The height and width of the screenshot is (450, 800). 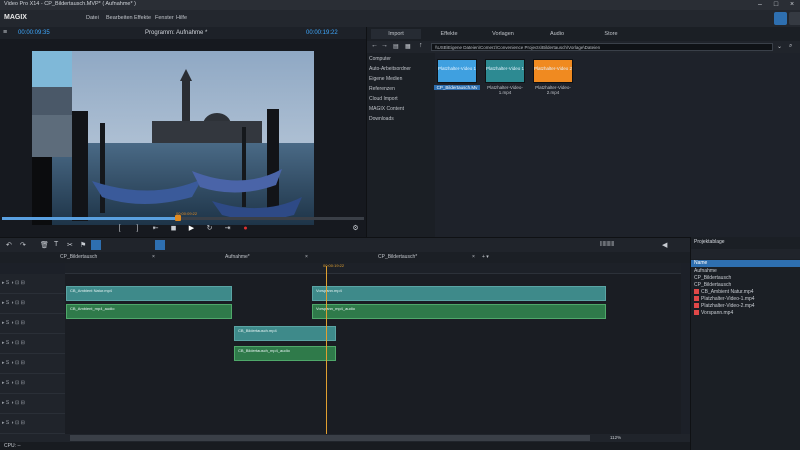 What do you see at coordinates (607, 244) in the screenshot?
I see `zoom-slider: |||||||||||` at bounding box center [607, 244].